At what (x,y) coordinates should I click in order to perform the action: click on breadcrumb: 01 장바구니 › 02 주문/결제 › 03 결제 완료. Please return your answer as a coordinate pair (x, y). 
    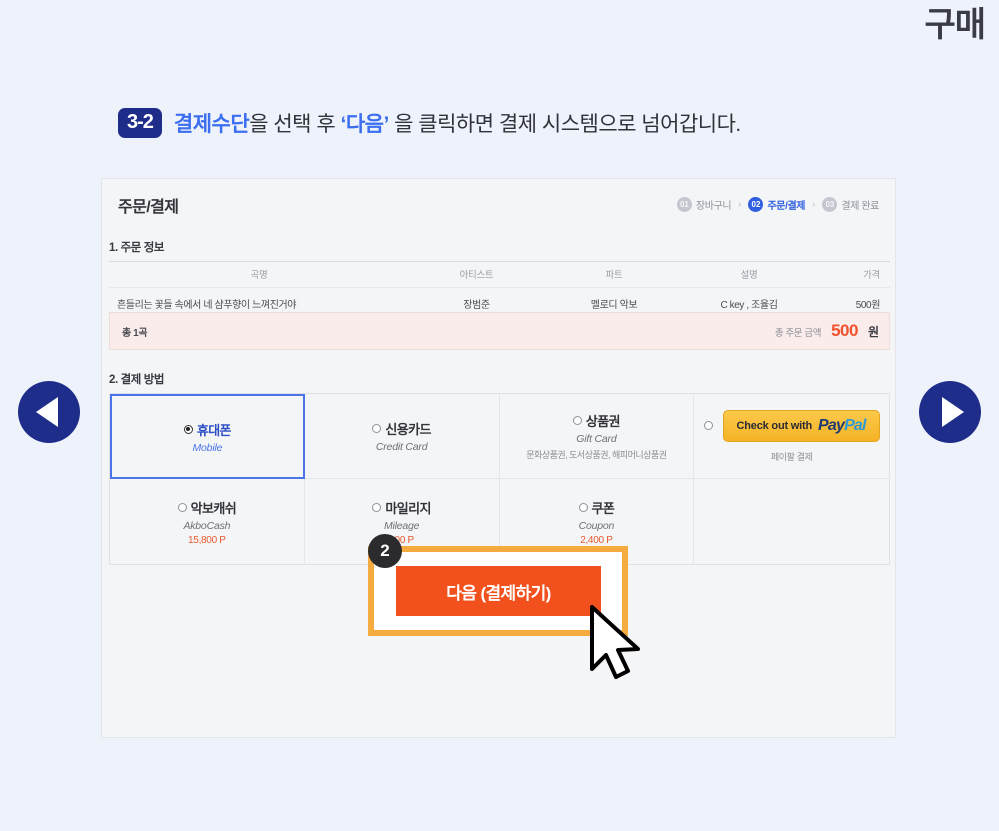
    Looking at the image, I should click on (777, 202).